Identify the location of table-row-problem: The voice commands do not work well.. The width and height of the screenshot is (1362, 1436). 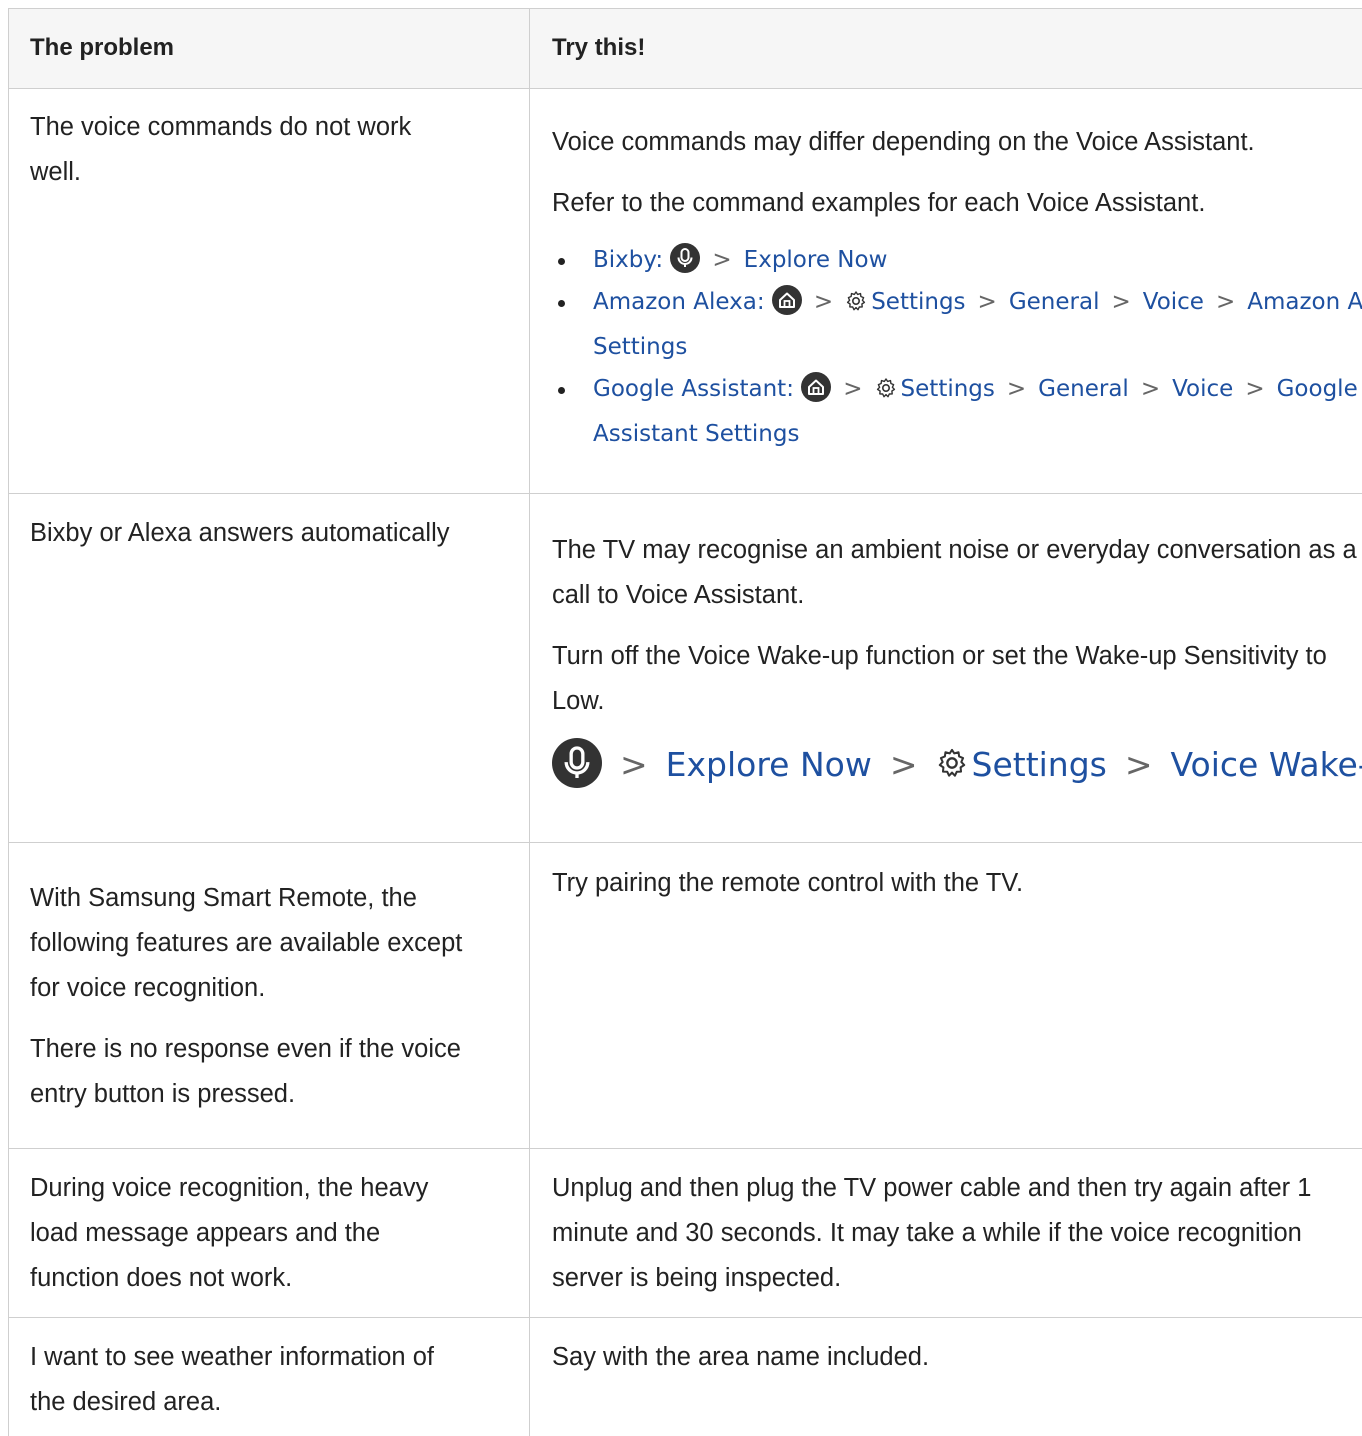
(220, 150).